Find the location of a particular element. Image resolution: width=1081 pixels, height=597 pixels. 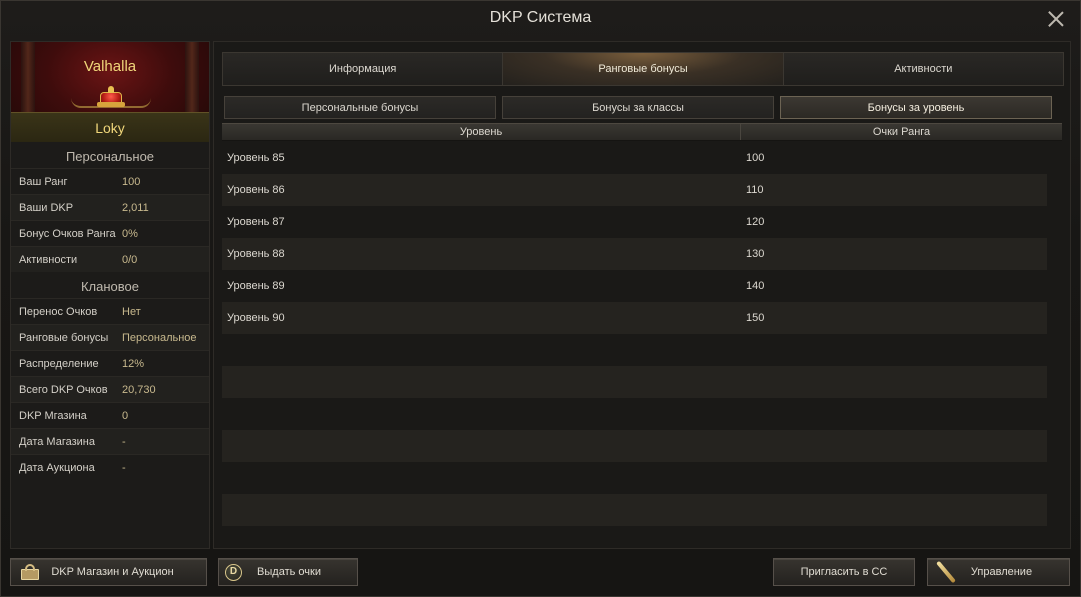

subtab-1: Персональные бонусы is located at coordinates (360, 107).